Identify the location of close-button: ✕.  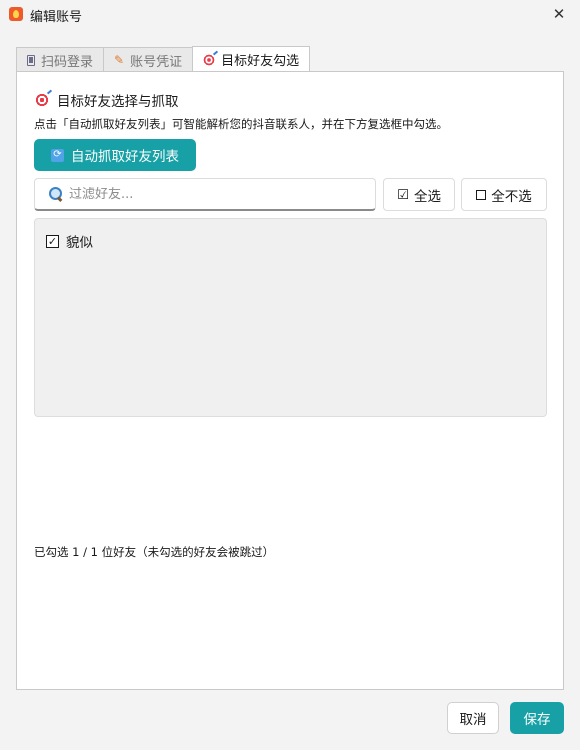
(559, 14).